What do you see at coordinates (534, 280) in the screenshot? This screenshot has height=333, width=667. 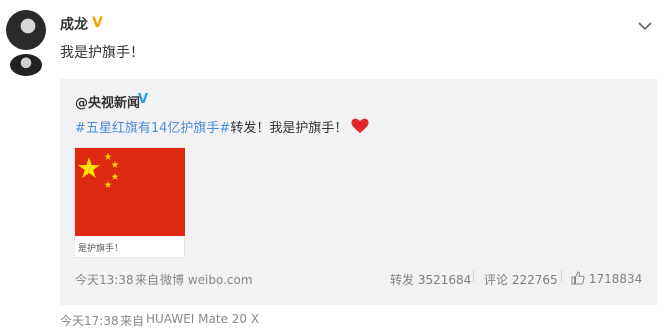 I see `comment-count: 222765` at bounding box center [534, 280].